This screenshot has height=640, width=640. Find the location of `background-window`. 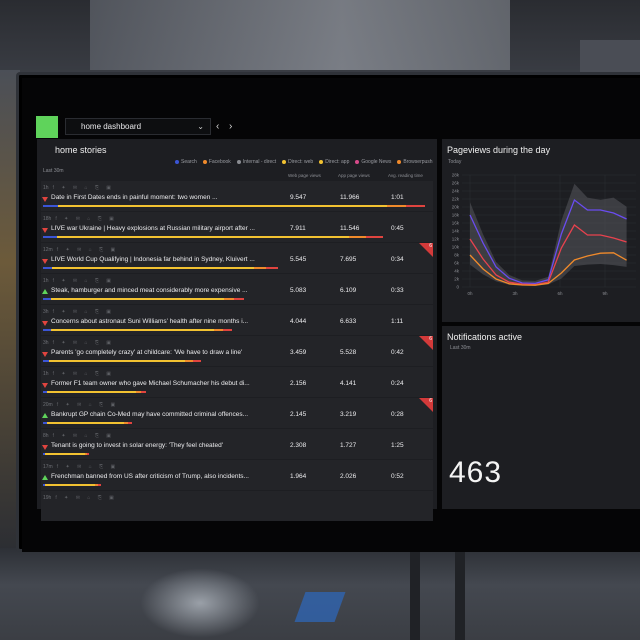

background-window is located at coordinates (300, 35).